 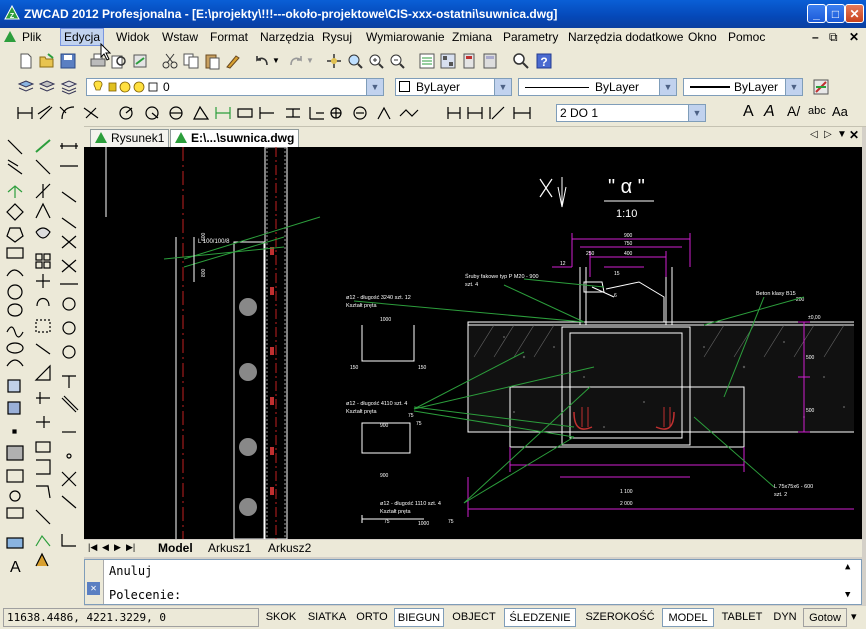 I want to click on menu-widok: Widok, so click(x=132, y=37).